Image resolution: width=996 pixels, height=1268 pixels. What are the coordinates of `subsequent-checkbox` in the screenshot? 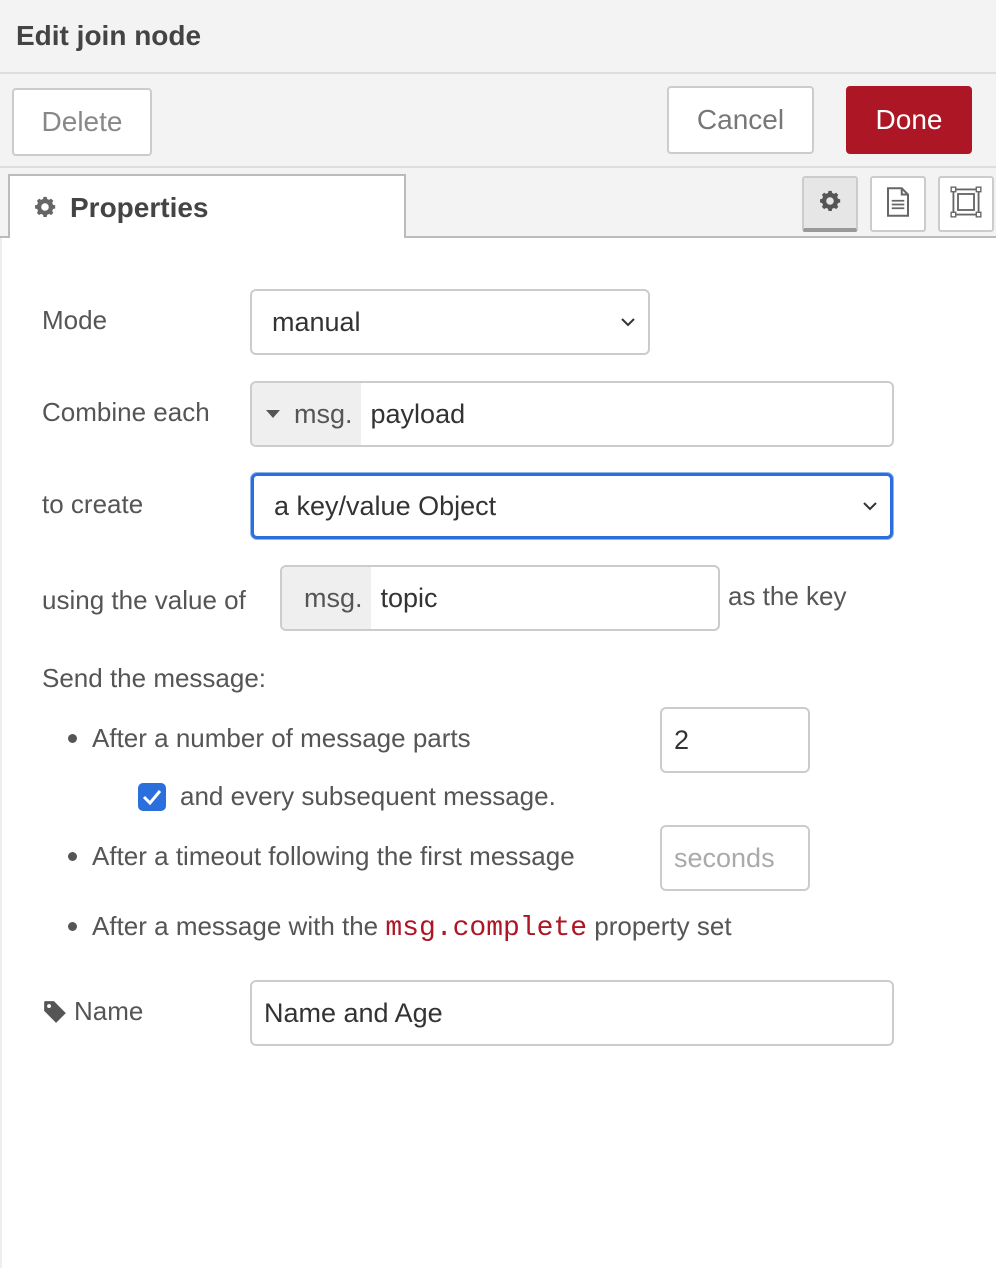 It's located at (152, 797).